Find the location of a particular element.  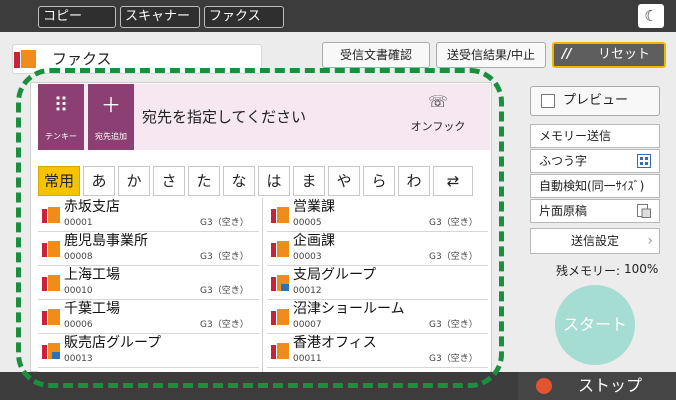

entry-number: 00001 is located at coordinates (78, 223).